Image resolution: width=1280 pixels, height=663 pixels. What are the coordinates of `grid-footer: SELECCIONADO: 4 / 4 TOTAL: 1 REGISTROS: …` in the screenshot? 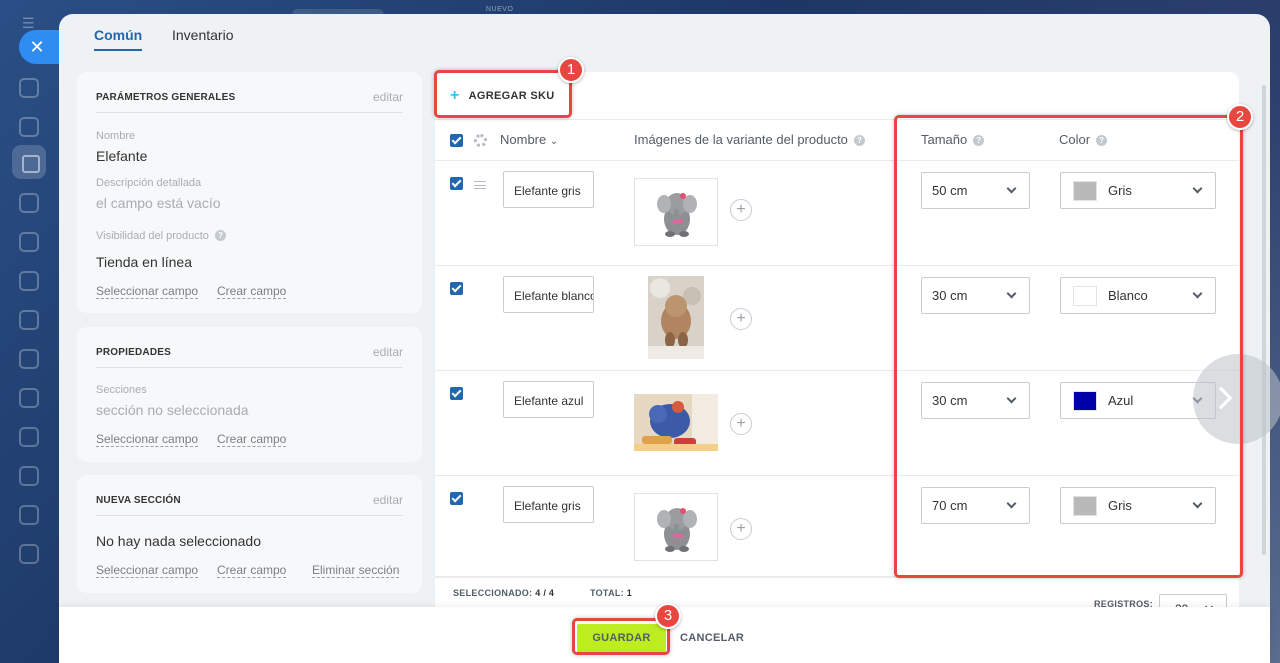 It's located at (837, 596).